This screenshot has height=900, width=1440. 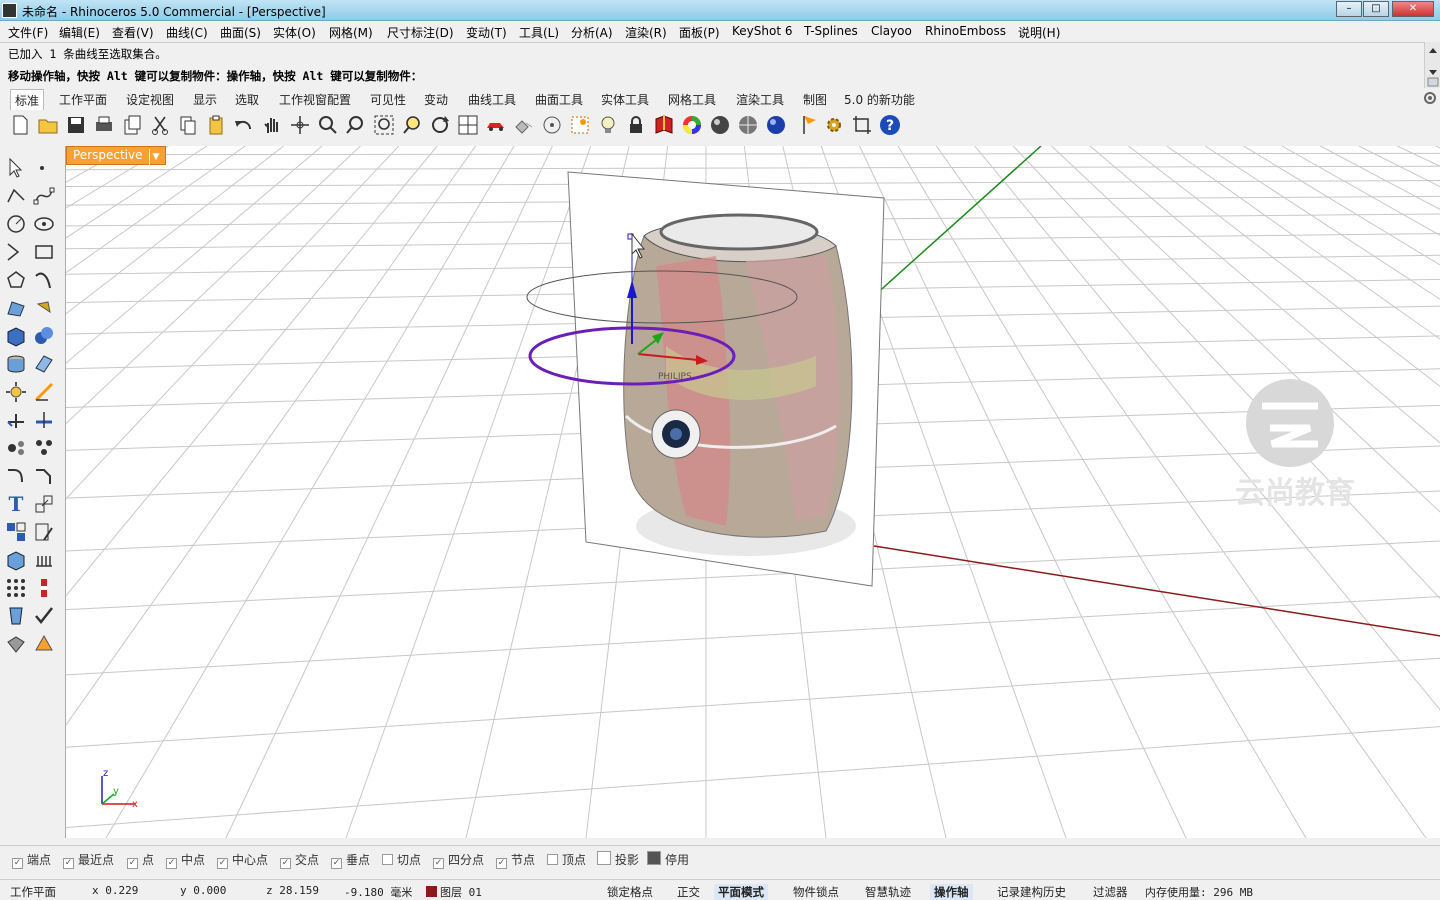 What do you see at coordinates (559, 99) in the screenshot?
I see `tab-surface-tools: 曲面工具` at bounding box center [559, 99].